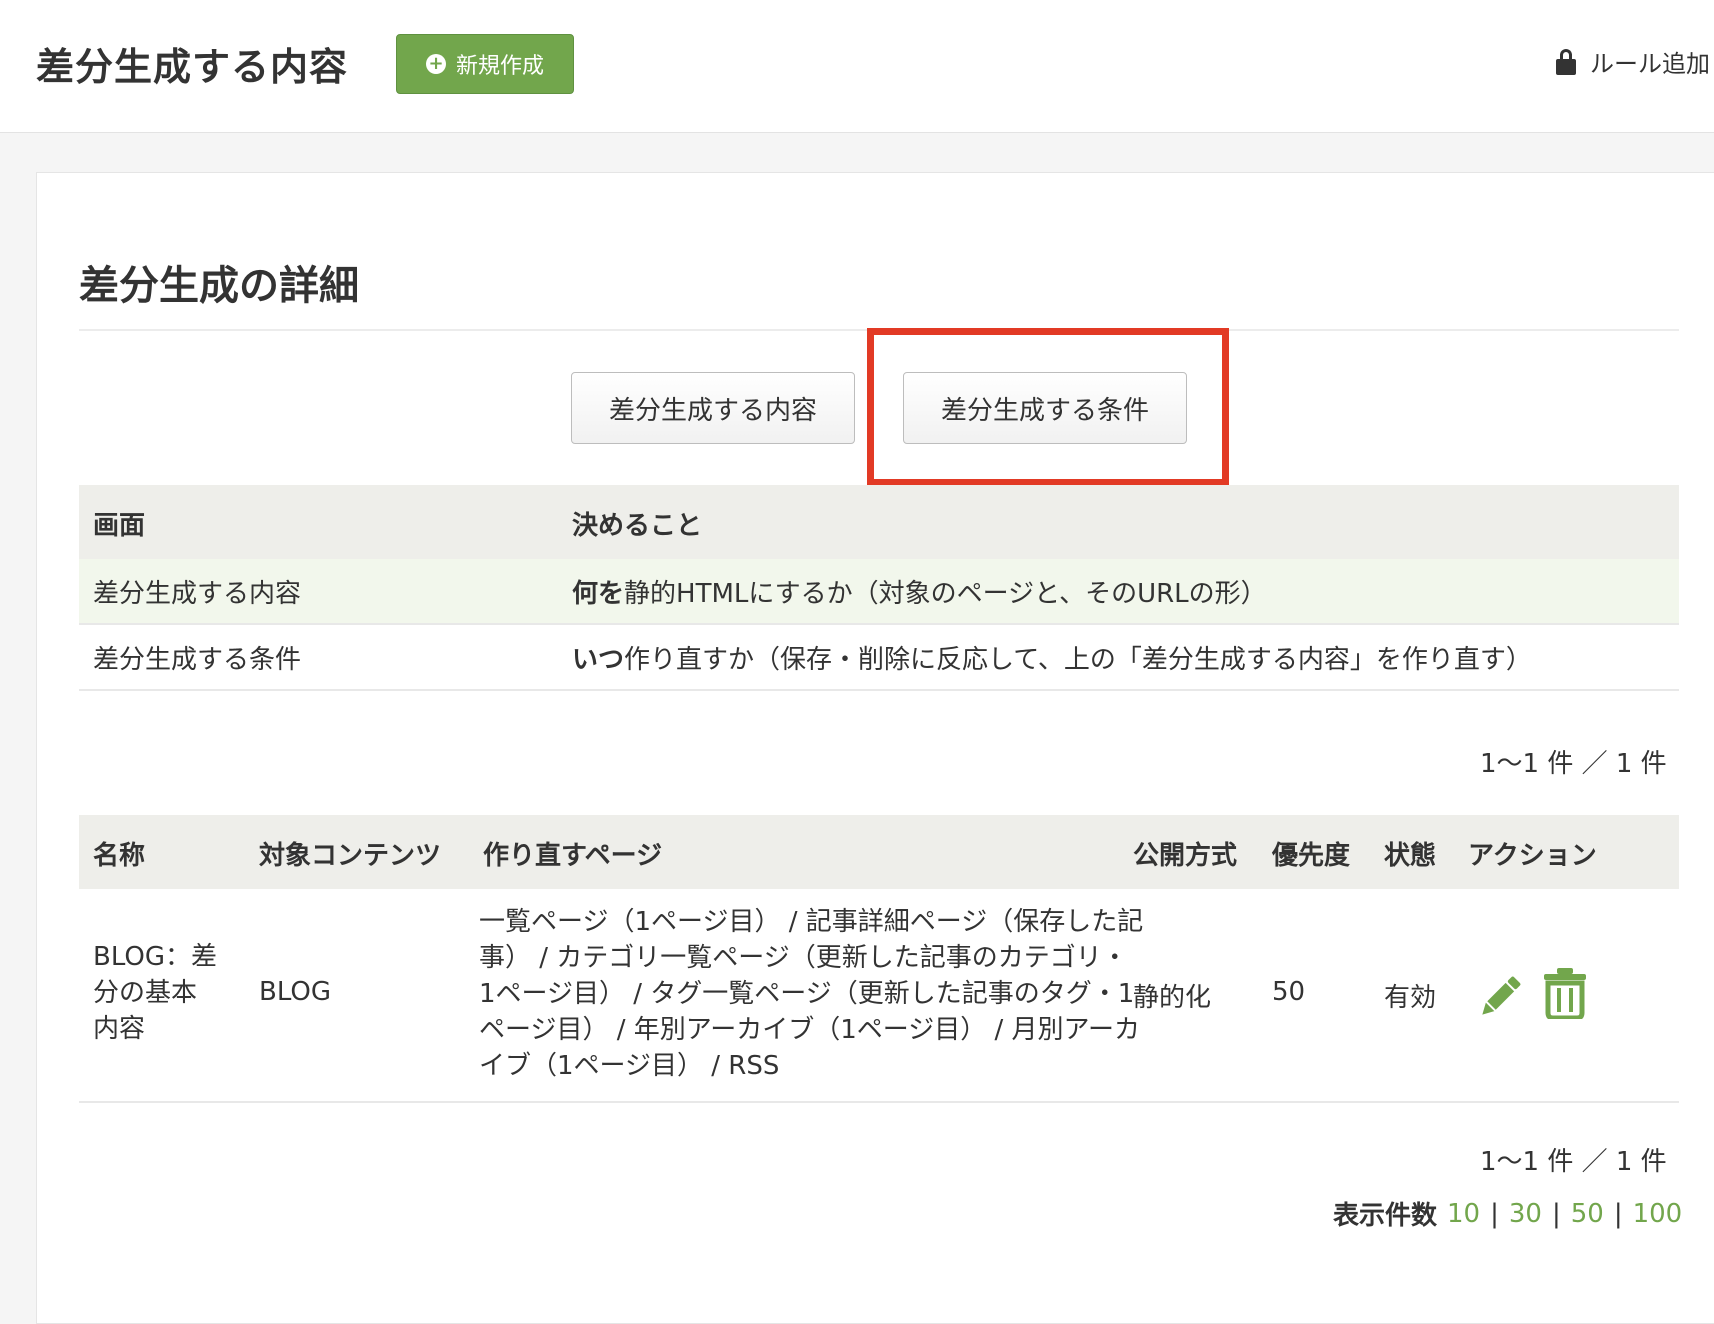 The image size is (1714, 1324). I want to click on row-method: 静的化, so click(1172, 998).